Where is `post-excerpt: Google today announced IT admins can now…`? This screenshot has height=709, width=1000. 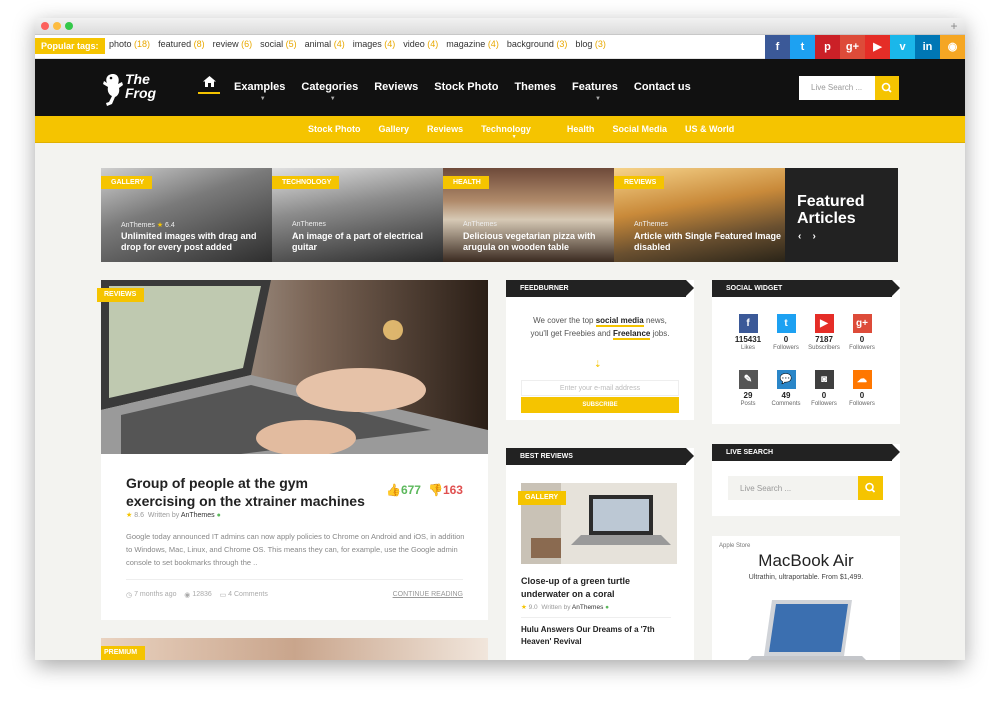 post-excerpt: Google today announced IT admins can now… is located at coordinates (295, 549).